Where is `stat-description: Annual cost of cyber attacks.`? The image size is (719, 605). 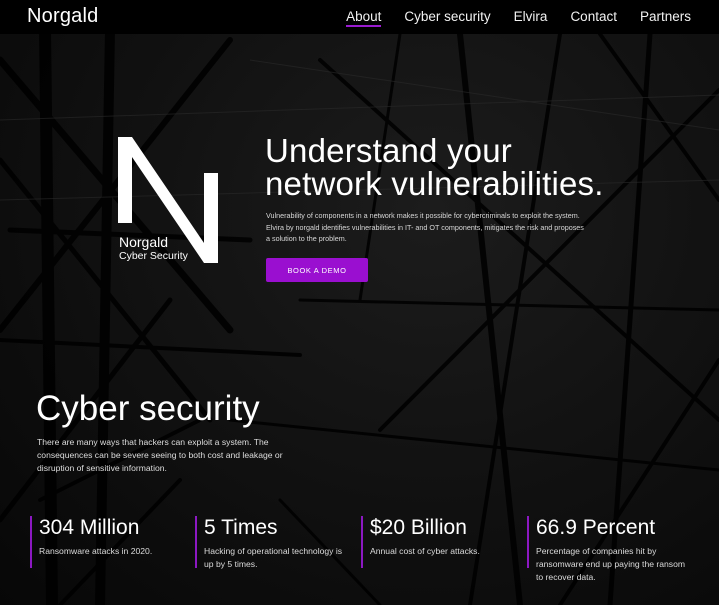 stat-description: Annual cost of cyber attacks. is located at coordinates (425, 551).